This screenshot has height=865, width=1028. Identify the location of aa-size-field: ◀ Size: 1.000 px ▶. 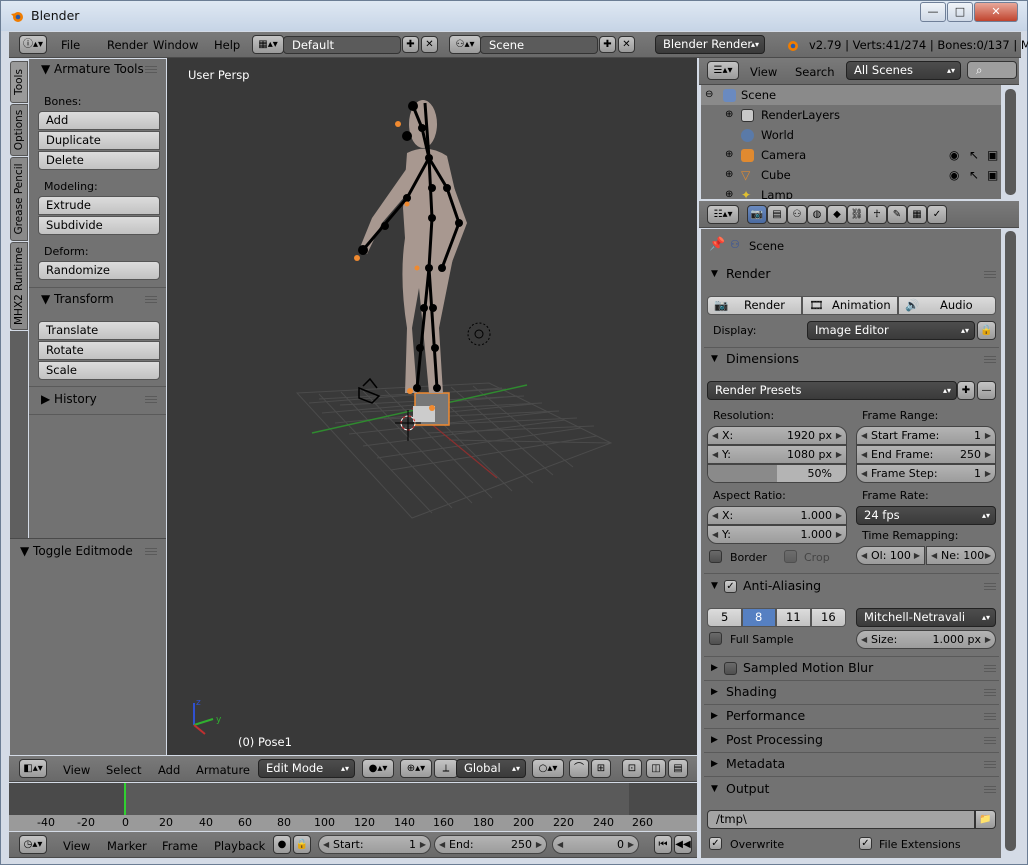
(926, 639).